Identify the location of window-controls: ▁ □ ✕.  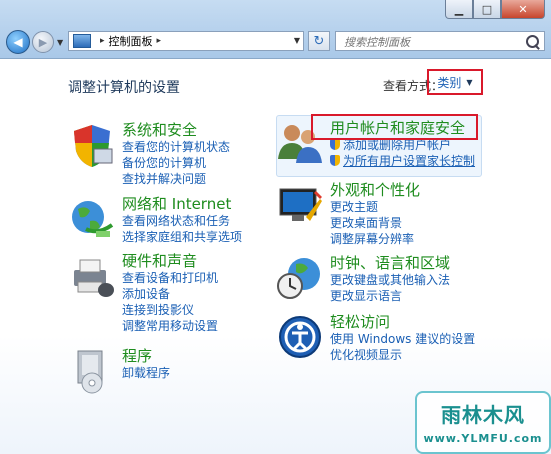
(495, 9).